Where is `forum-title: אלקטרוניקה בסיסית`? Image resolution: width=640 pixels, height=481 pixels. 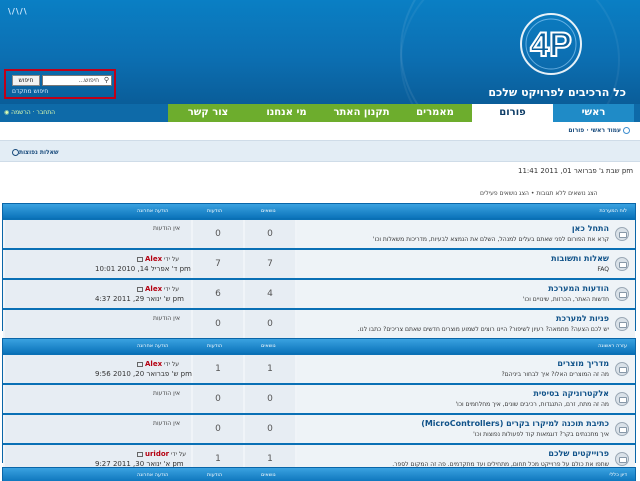 forum-title: אלקטרוניקה בסיסית is located at coordinates (571, 393).